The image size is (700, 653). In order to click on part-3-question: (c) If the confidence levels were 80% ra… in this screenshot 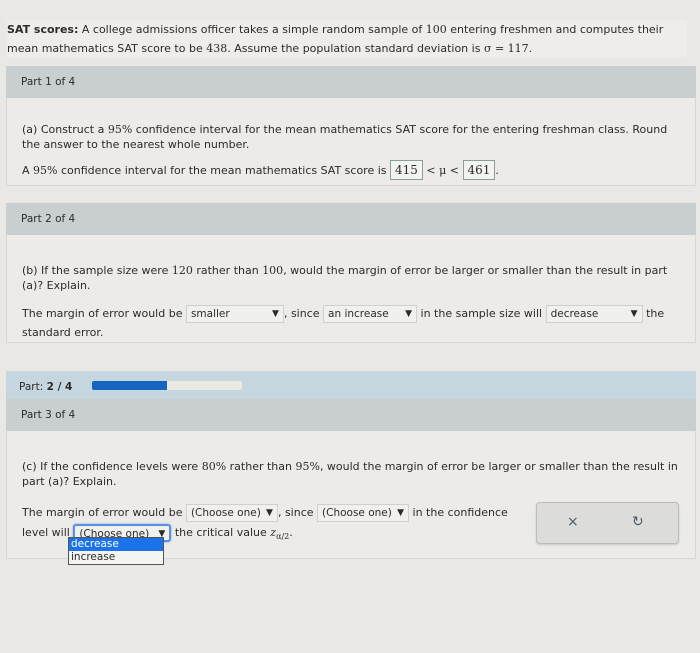, I will do `click(350, 474)`.